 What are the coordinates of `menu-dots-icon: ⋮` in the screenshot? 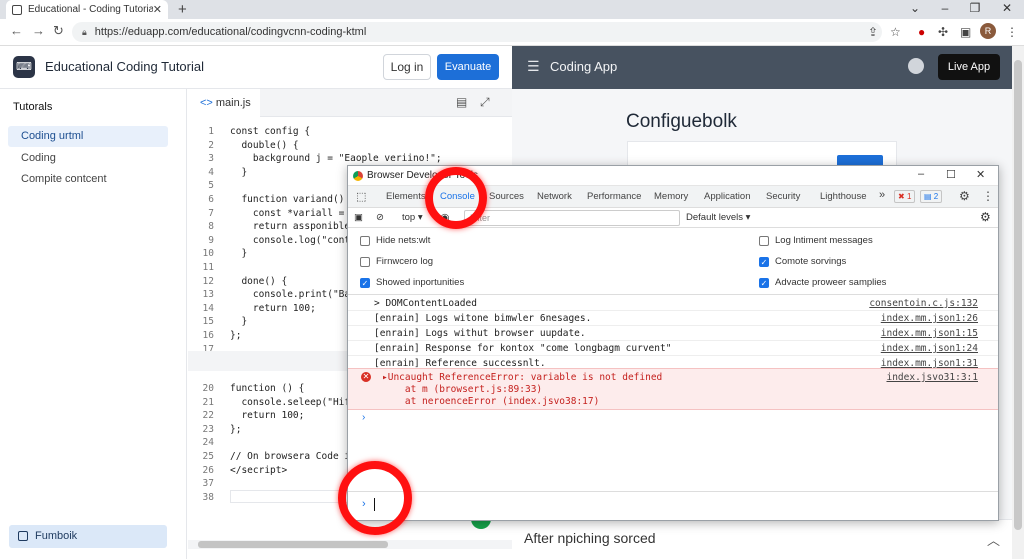 It's located at (1012, 32).